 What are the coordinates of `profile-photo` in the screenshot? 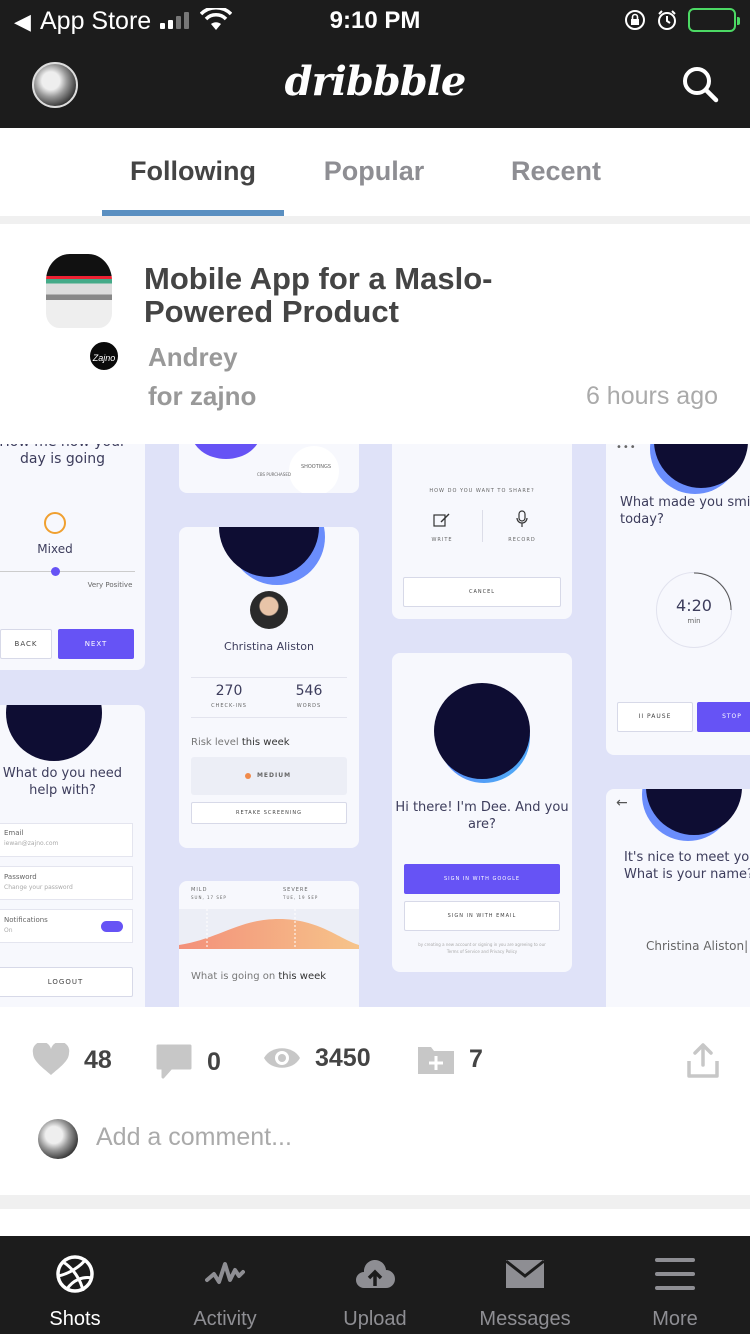 It's located at (269, 610).